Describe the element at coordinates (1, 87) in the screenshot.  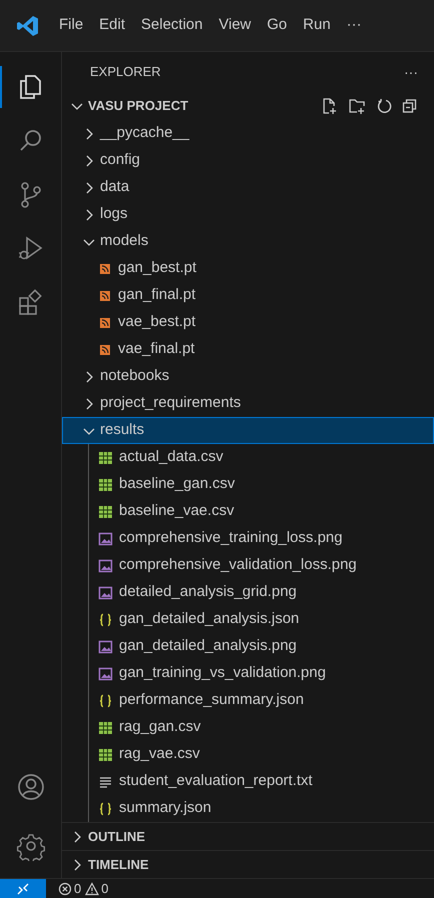
I see `active-indicator` at that location.